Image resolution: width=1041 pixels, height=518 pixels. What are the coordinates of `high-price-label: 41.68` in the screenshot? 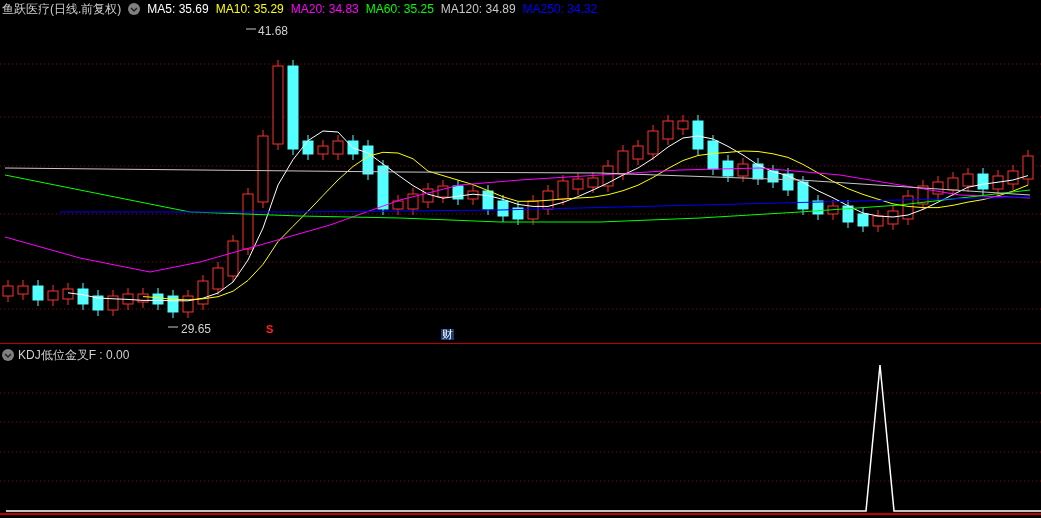 It's located at (273, 31).